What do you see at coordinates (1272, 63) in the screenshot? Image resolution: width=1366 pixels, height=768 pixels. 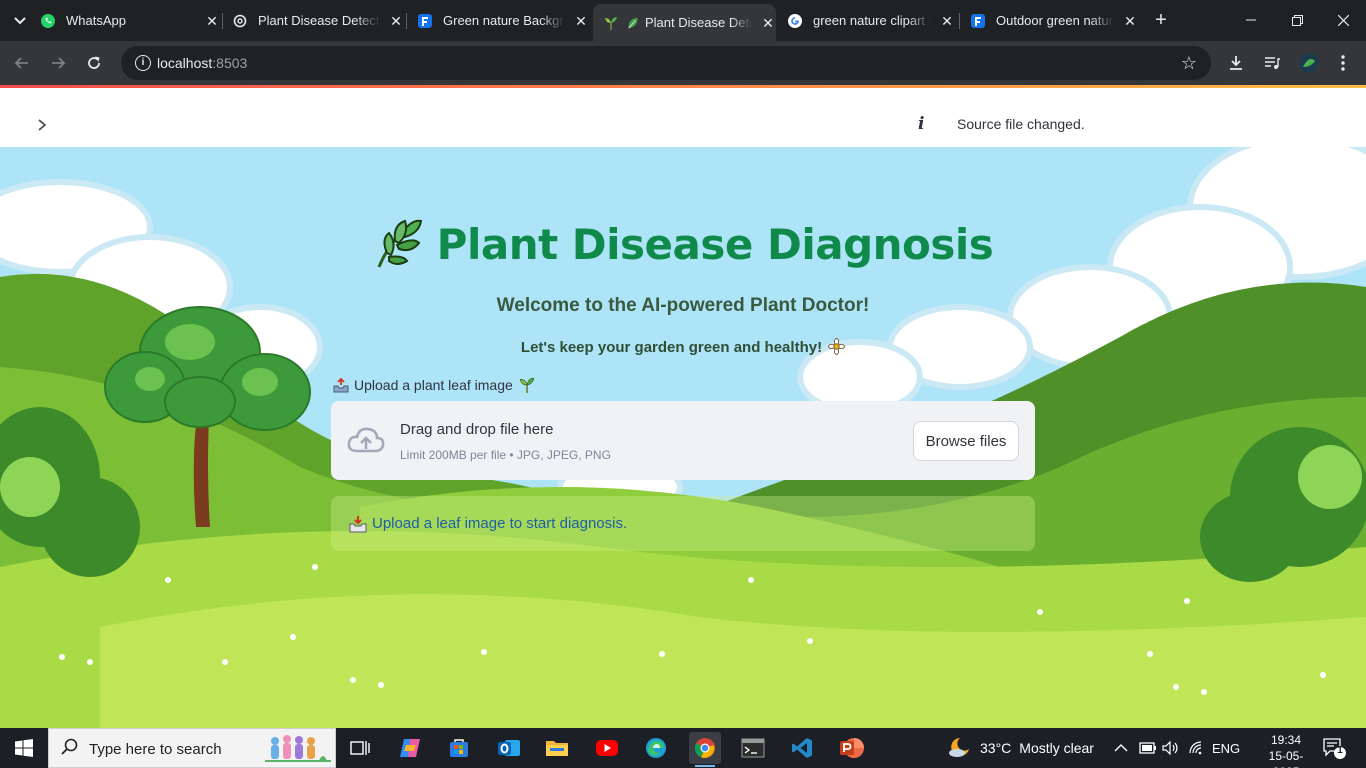 I see `media-control-button` at bounding box center [1272, 63].